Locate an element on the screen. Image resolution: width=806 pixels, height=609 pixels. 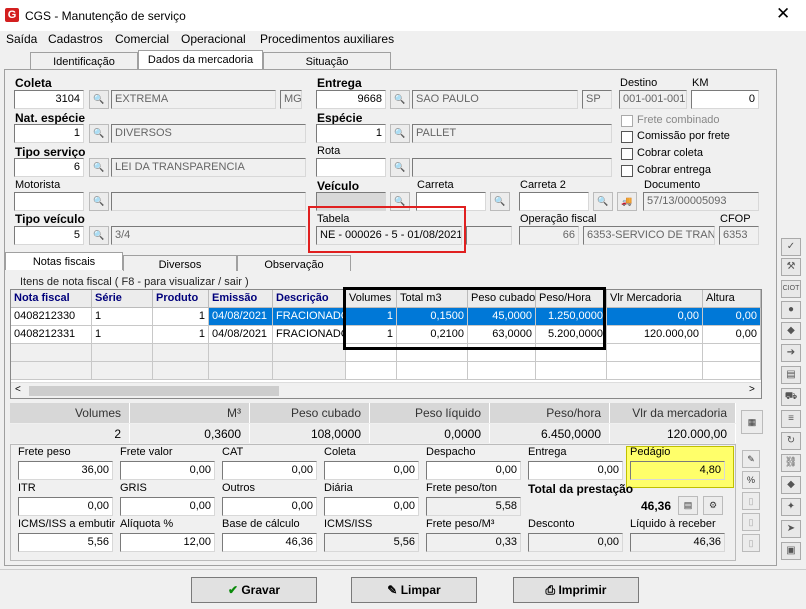
menu-operacional: Operacional is located at coordinates (213, 39).